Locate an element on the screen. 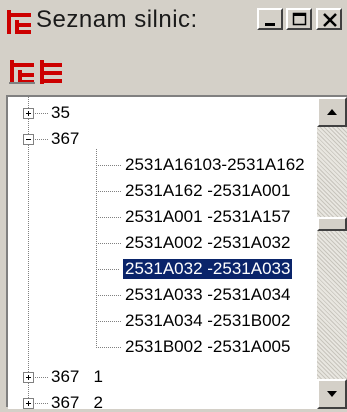  tree-node: 2531B002 -2531A005 is located at coordinates (207, 347).